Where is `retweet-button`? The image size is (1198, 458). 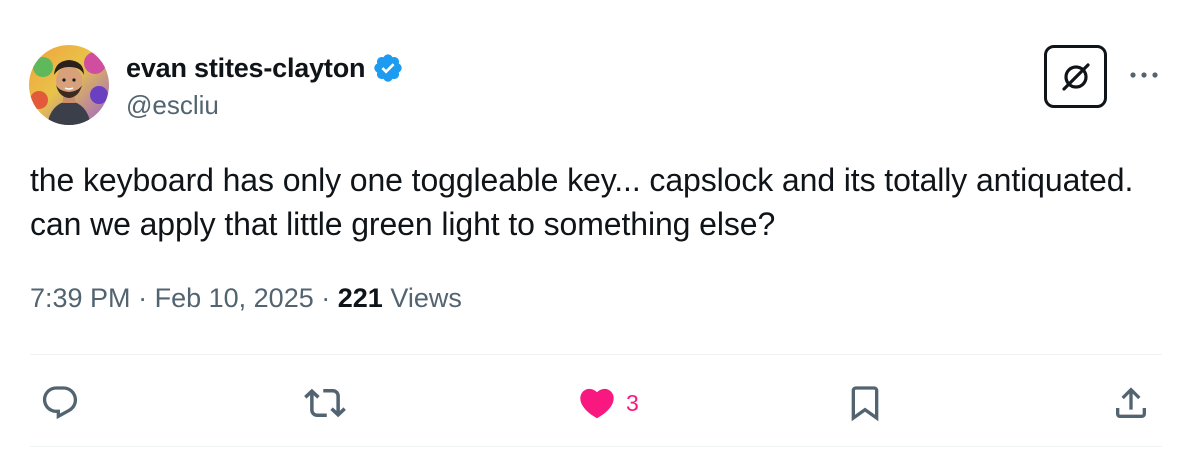 retweet-button is located at coordinates (325, 403).